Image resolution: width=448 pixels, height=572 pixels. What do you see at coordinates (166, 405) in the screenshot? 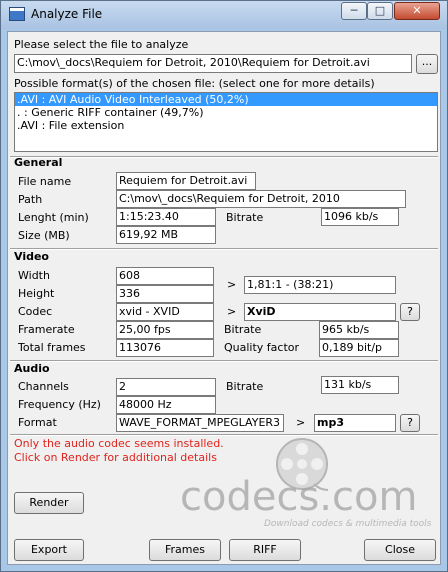
I see `frequency-field: 48000 Hz` at bounding box center [166, 405].